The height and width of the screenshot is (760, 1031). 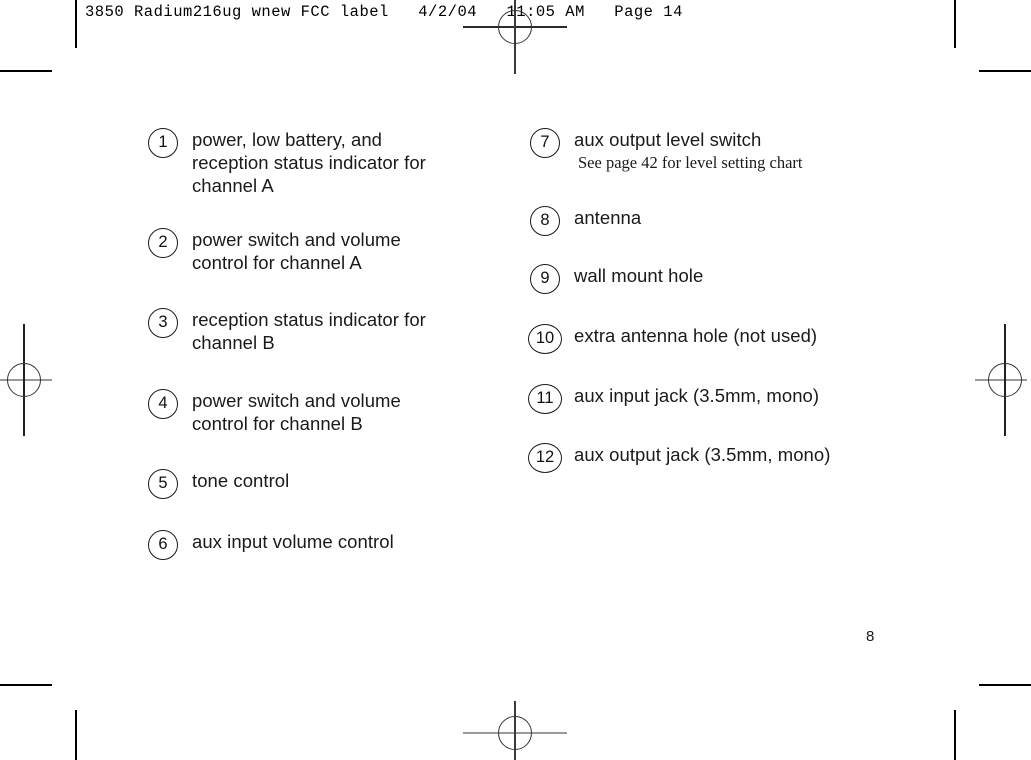 What do you see at coordinates (545, 221) in the screenshot?
I see `callout-number-badge: 8` at bounding box center [545, 221].